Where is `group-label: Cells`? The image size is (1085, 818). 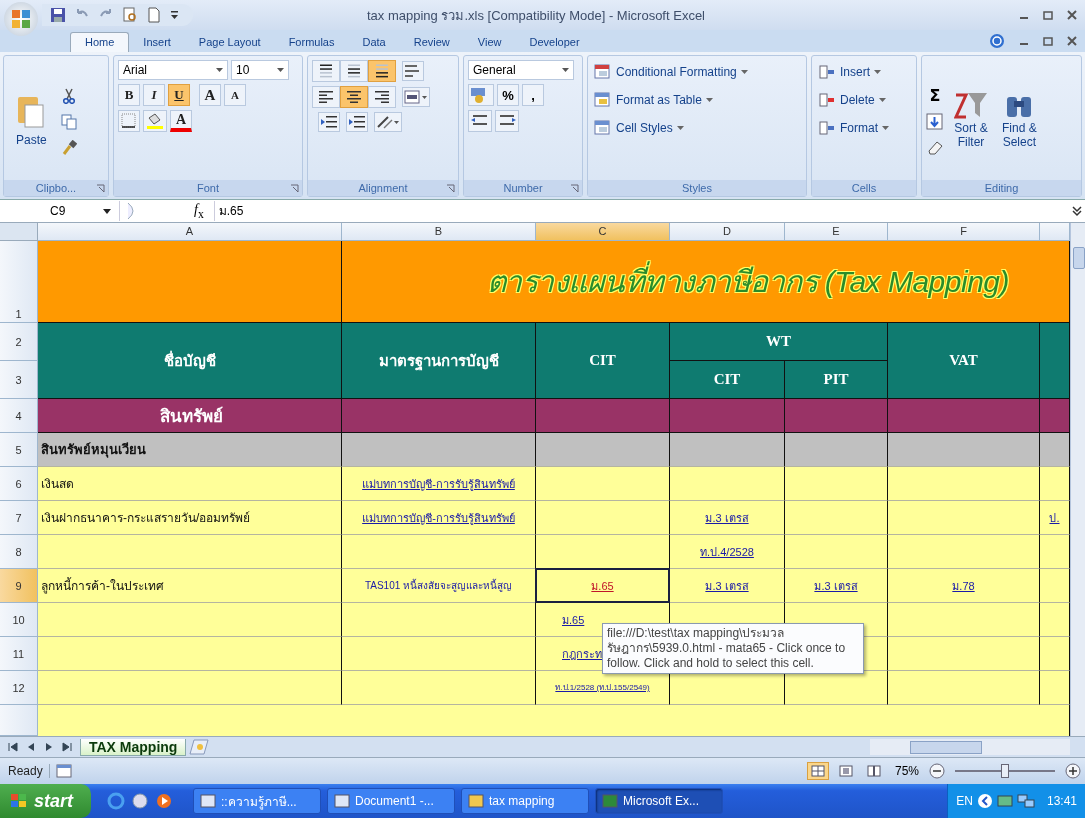
group-label: Cells is located at coordinates (864, 188).